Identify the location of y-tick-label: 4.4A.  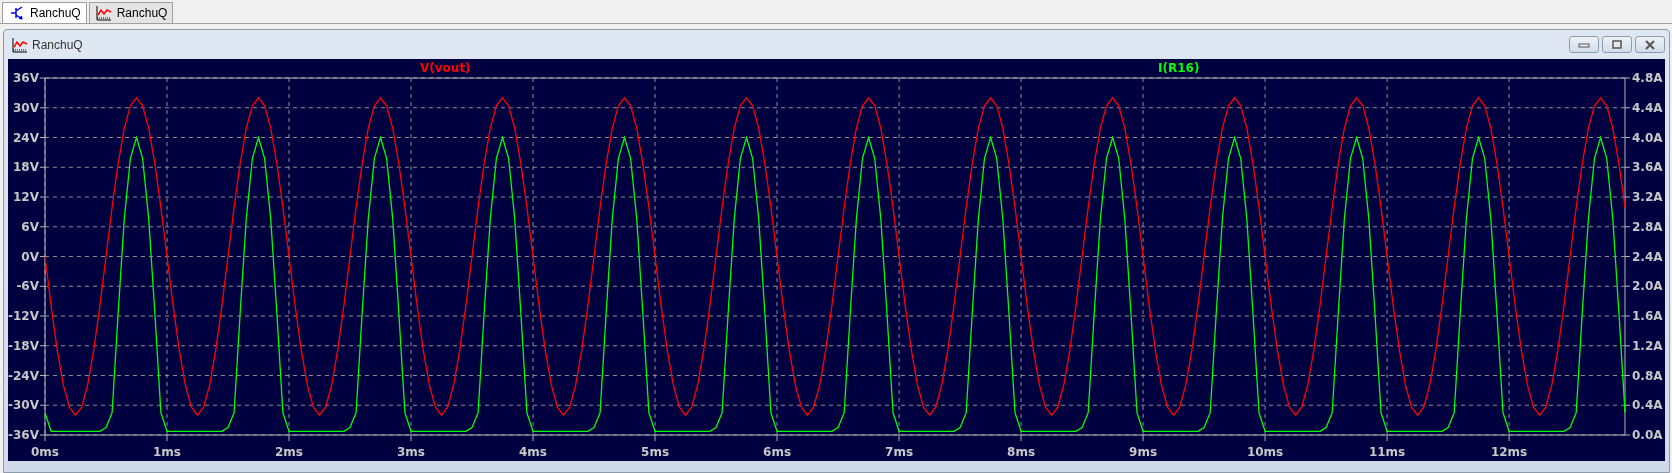
(1647, 107).